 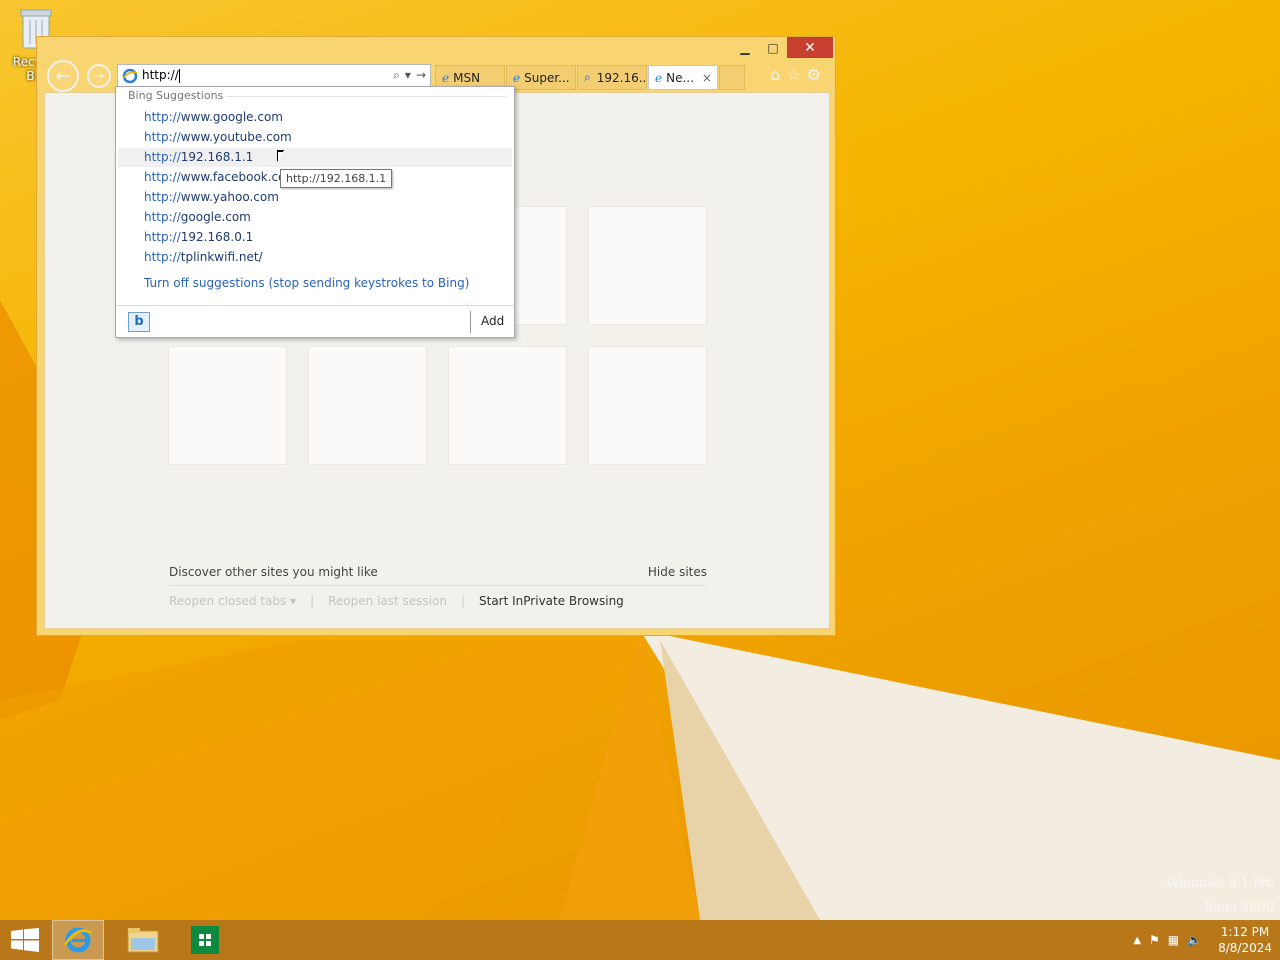 I want to click on address-bar: http:// ⌕ ▾ →, so click(x=274, y=75).